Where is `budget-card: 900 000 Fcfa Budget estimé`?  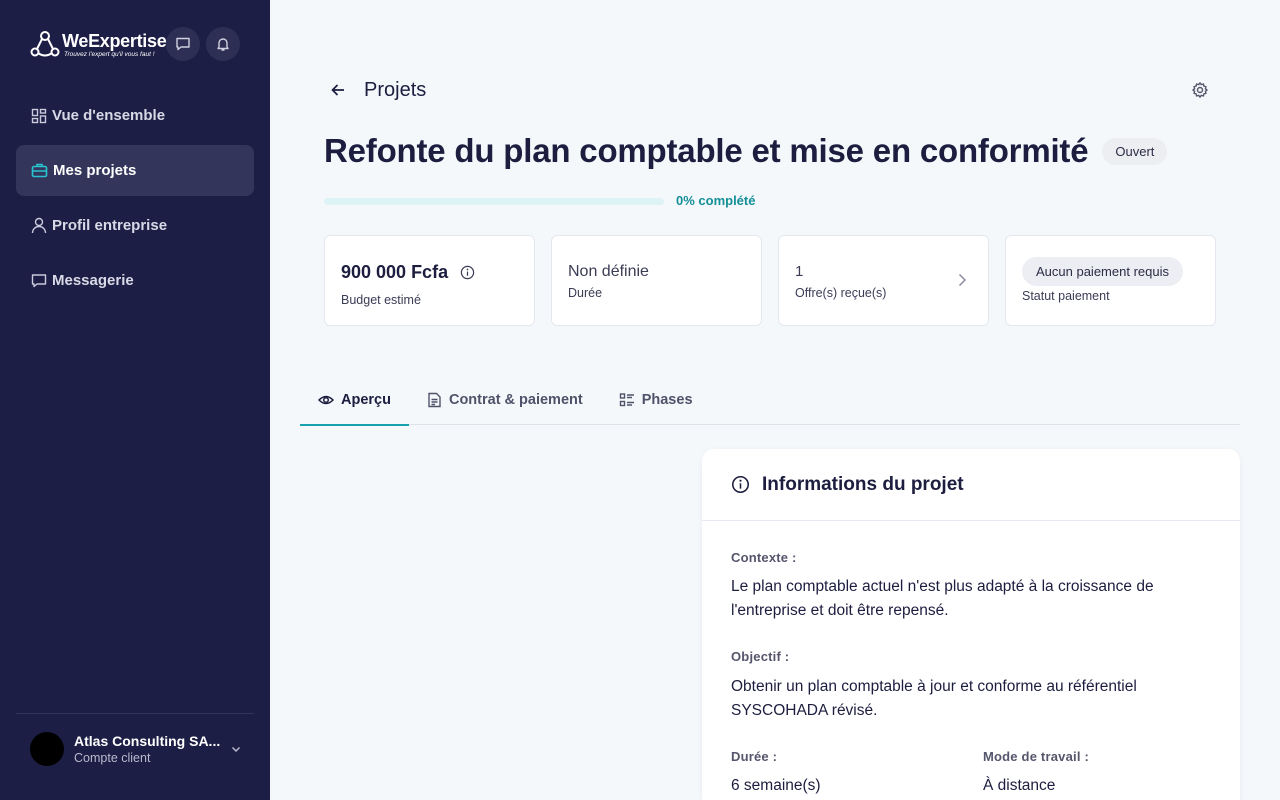 budget-card: 900 000 Fcfa Budget estimé is located at coordinates (429, 280).